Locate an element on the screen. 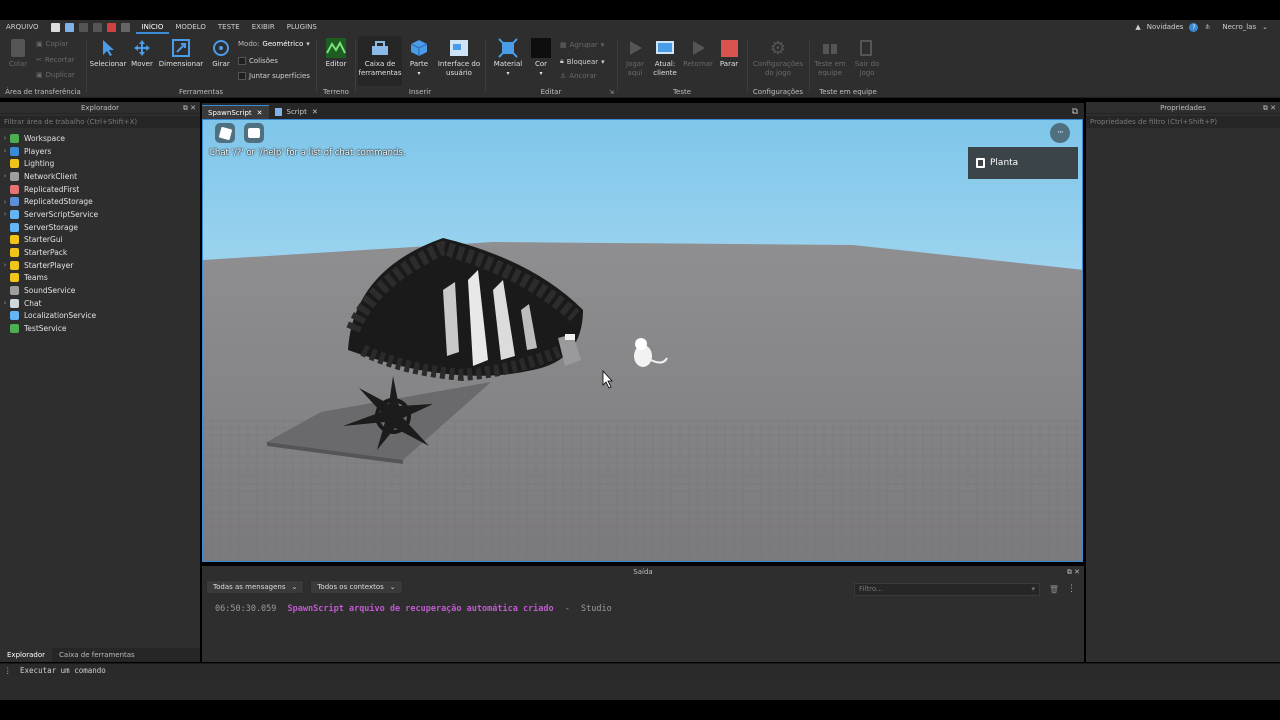  tab-toolbox: Caixa de ferramentas is located at coordinates (97, 655).